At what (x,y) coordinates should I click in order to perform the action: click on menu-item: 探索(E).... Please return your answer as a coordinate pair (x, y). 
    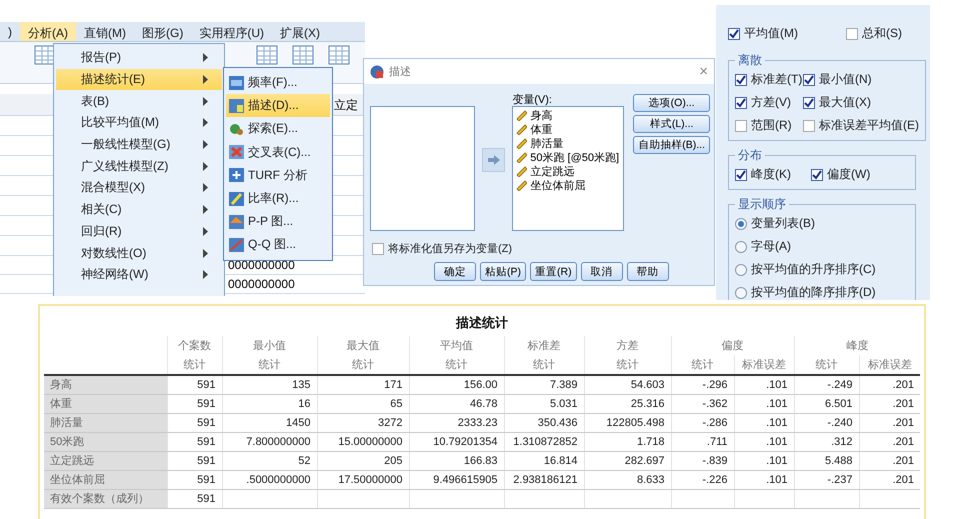
    Looking at the image, I should click on (278, 129).